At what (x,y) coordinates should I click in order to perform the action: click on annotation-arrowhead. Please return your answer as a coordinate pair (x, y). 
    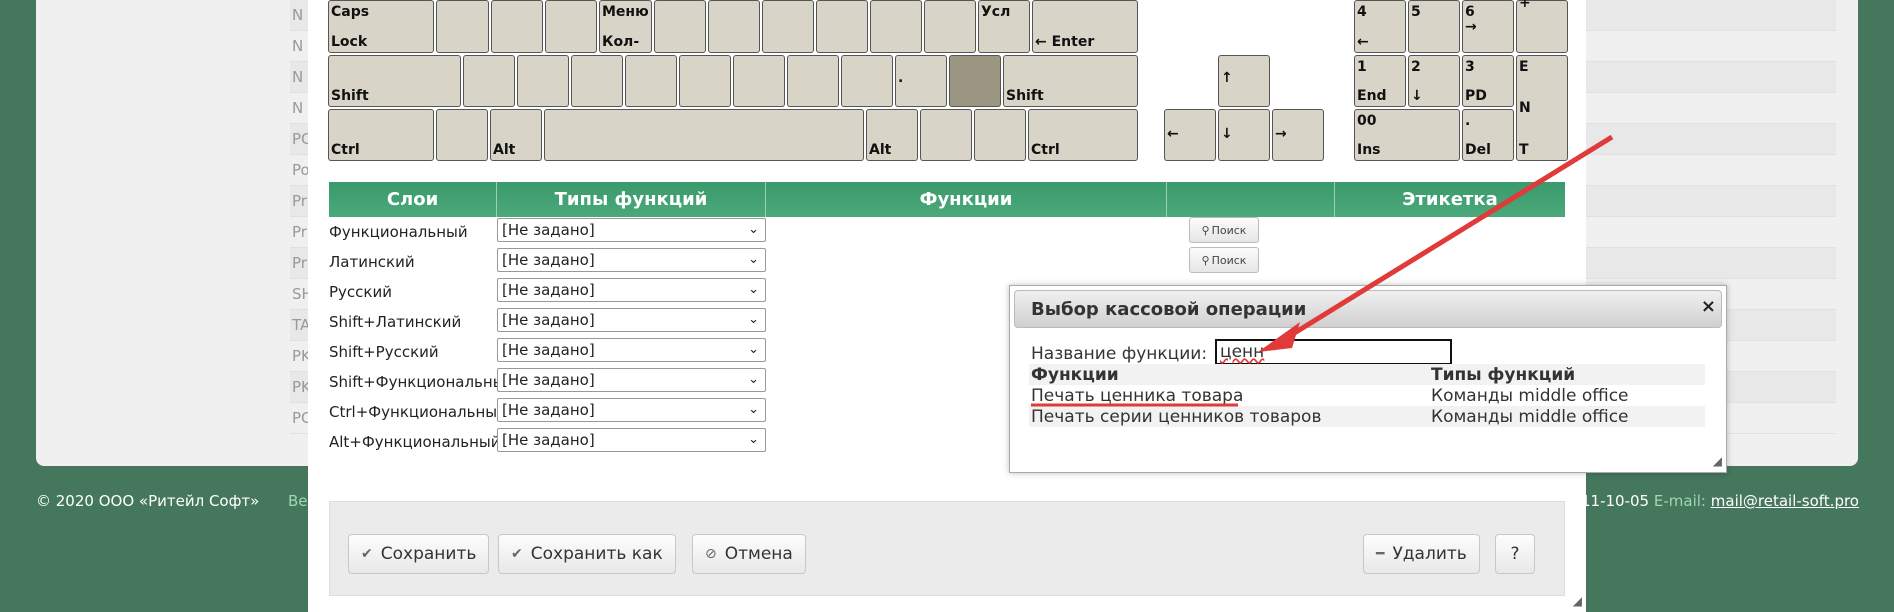
    Looking at the image, I should click on (1279, 337).